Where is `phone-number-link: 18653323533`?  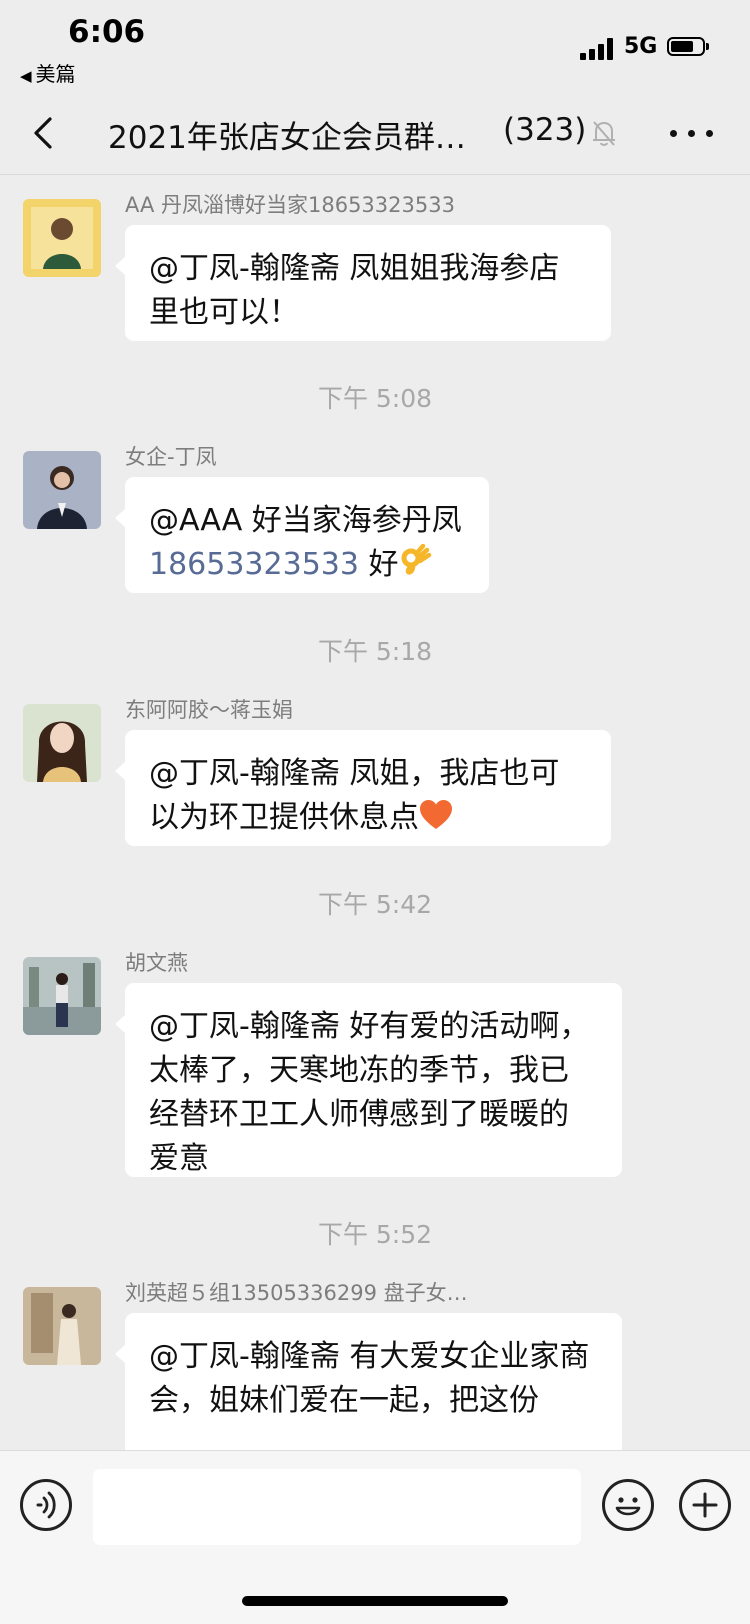 phone-number-link: 18653323533 is located at coordinates (254, 564).